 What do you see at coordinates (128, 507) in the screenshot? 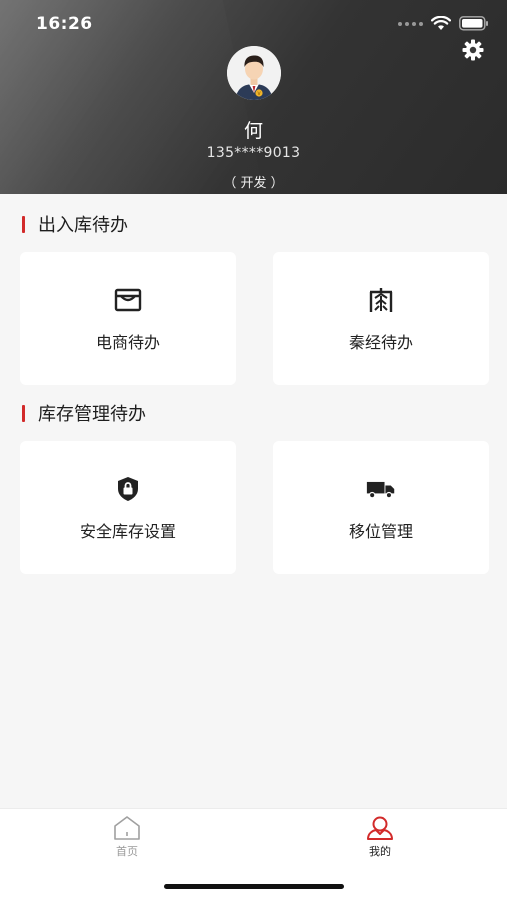
I see `card-safety-stock-settings: 安全库存设置` at bounding box center [128, 507].